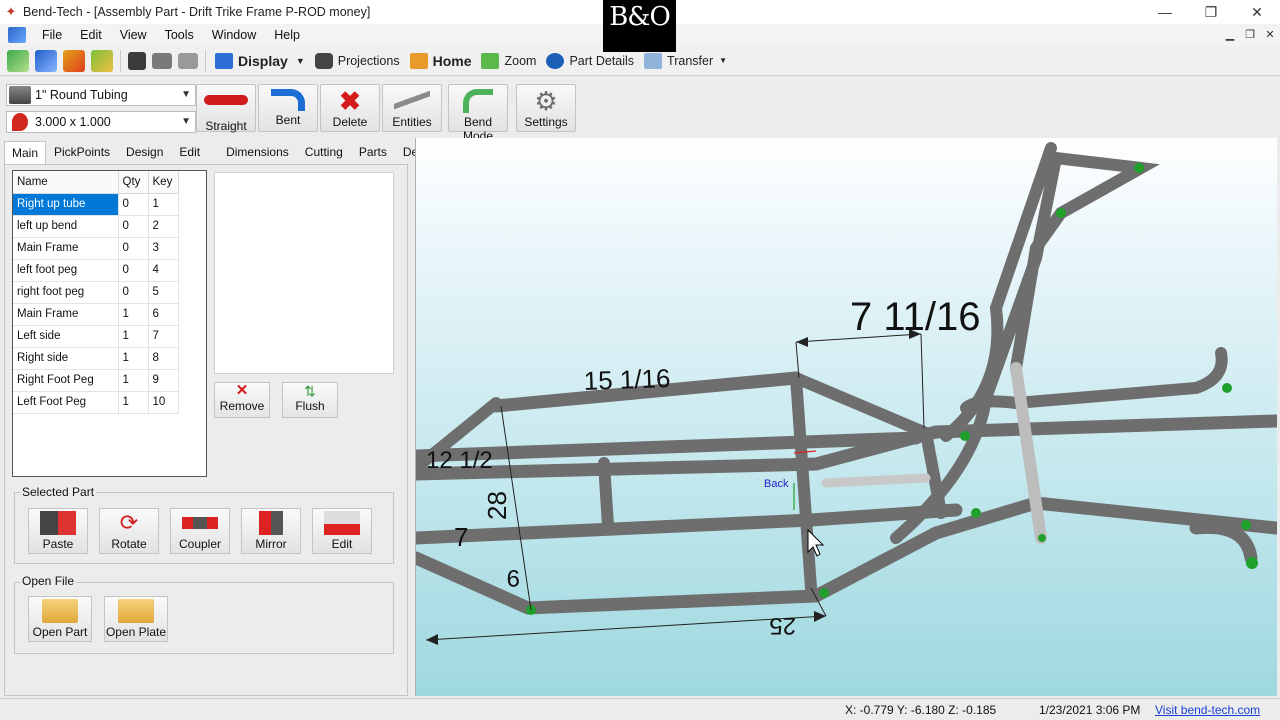  What do you see at coordinates (1257, 12) in the screenshot?
I see `close-icon: ✕` at bounding box center [1257, 12].